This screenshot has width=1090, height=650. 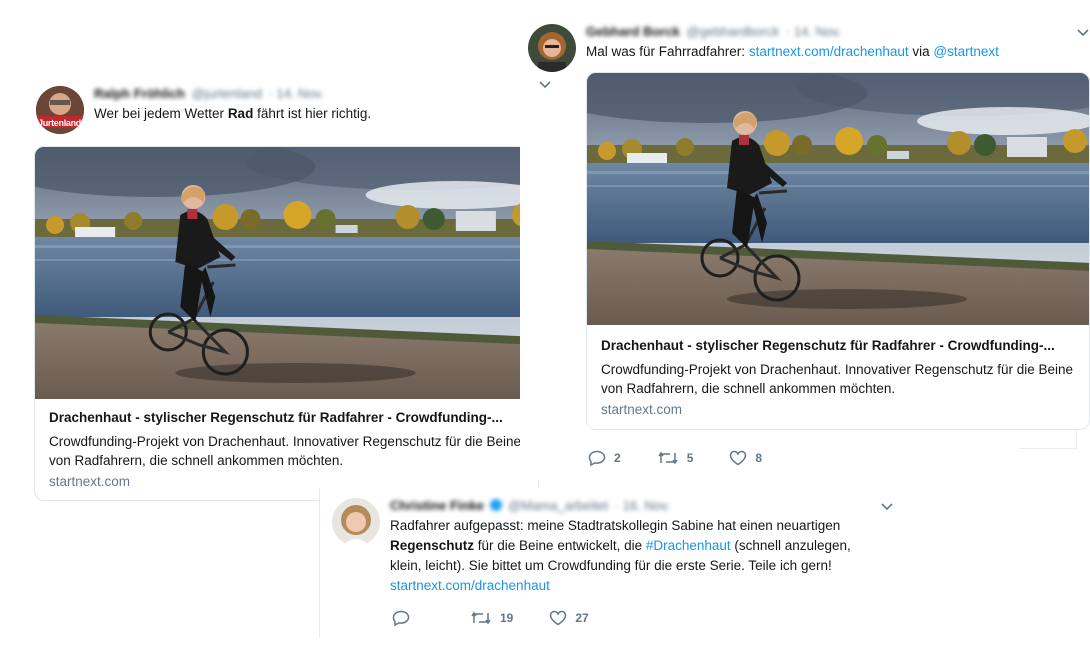 I want to click on text-bold: Rad, so click(x=240, y=113).